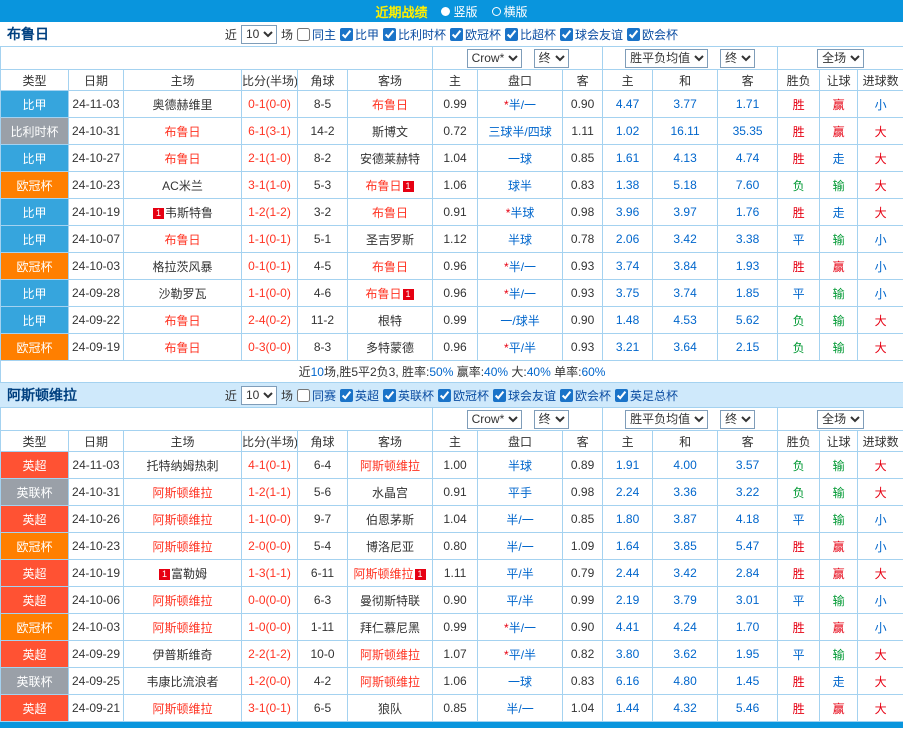 The width and height of the screenshot is (903, 752). What do you see at coordinates (583, 546) in the screenshot?
I see `away-odds-cell: 1.09` at bounding box center [583, 546].